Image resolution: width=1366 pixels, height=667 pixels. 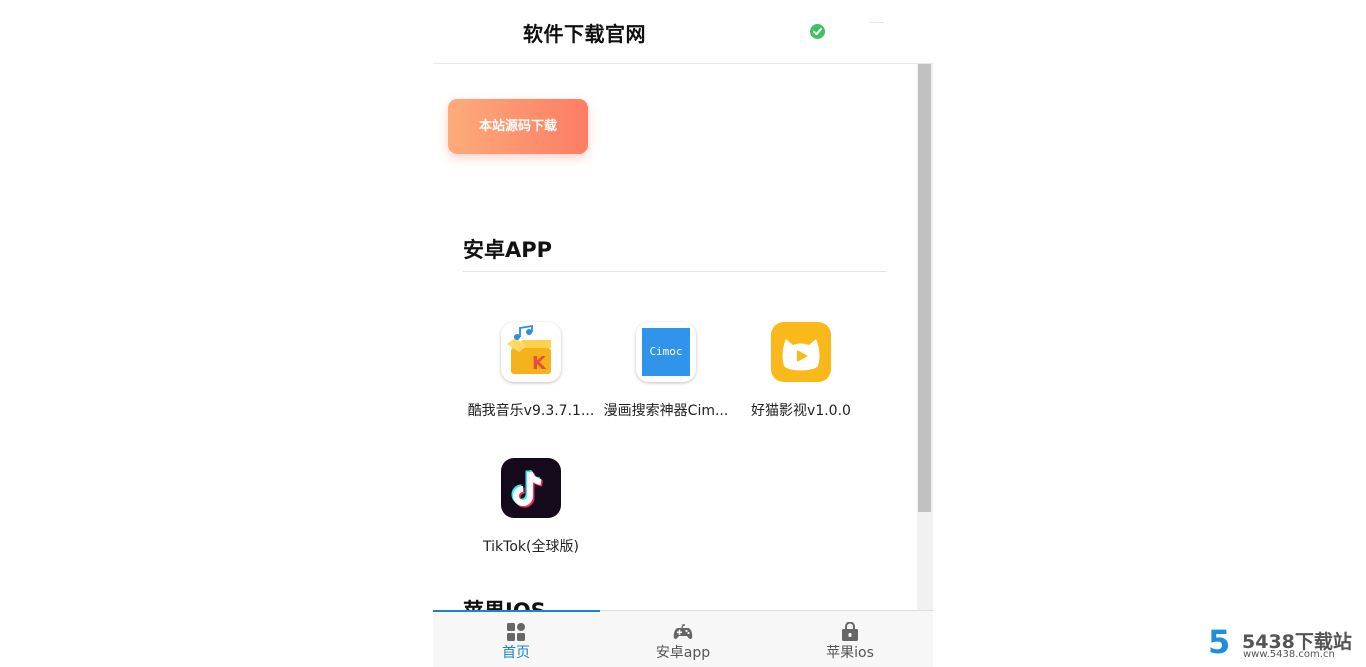 I want to click on tab-home: 首页, so click(x=516, y=639).